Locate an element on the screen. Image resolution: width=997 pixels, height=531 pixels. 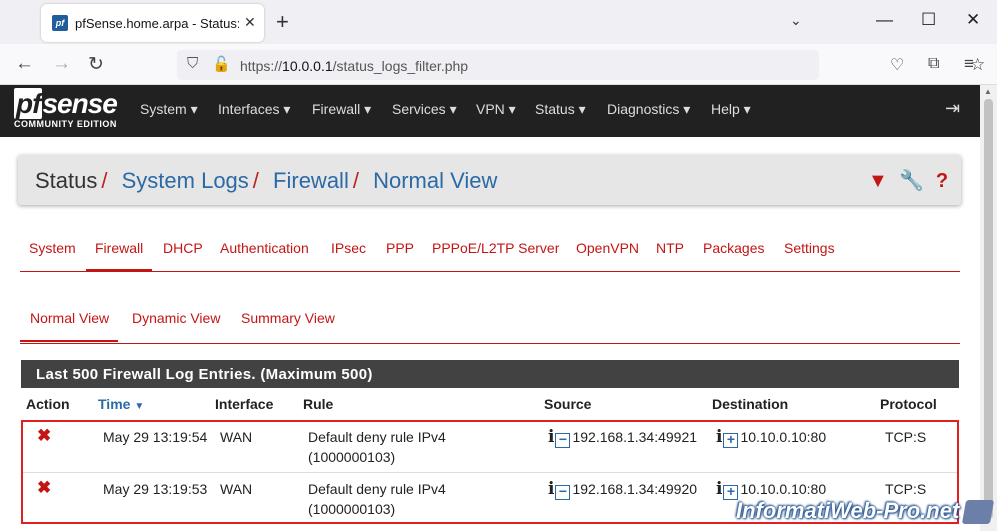
row-source: i −192.168.1.34:49920 is located at coordinates (623, 489).